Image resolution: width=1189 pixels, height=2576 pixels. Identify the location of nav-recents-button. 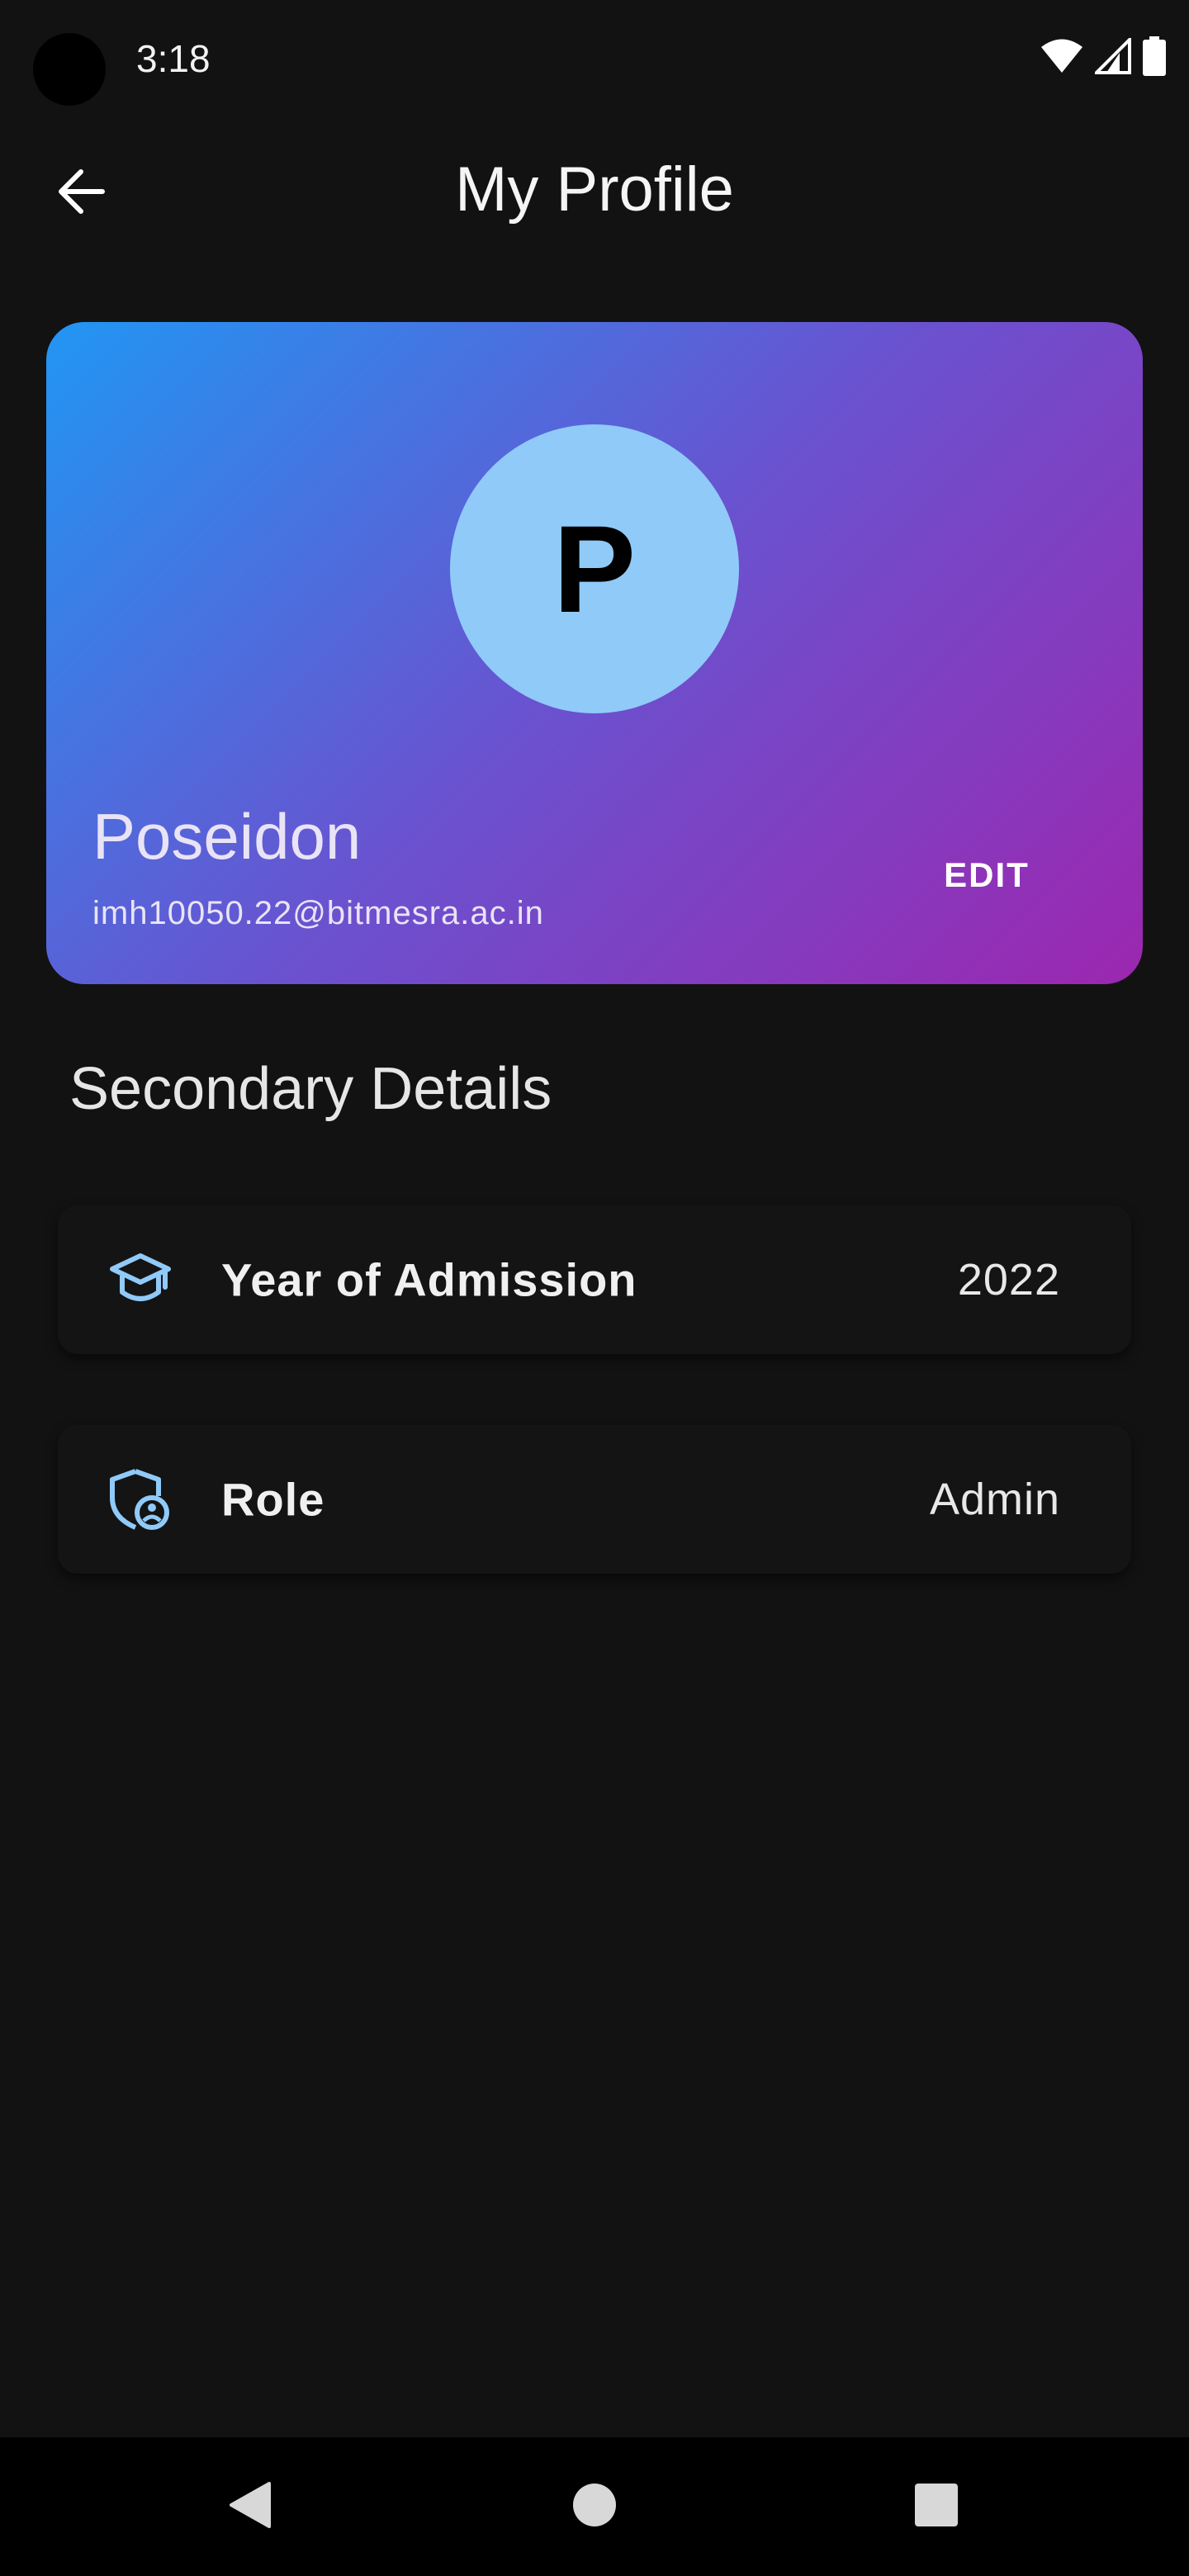
(936, 2506).